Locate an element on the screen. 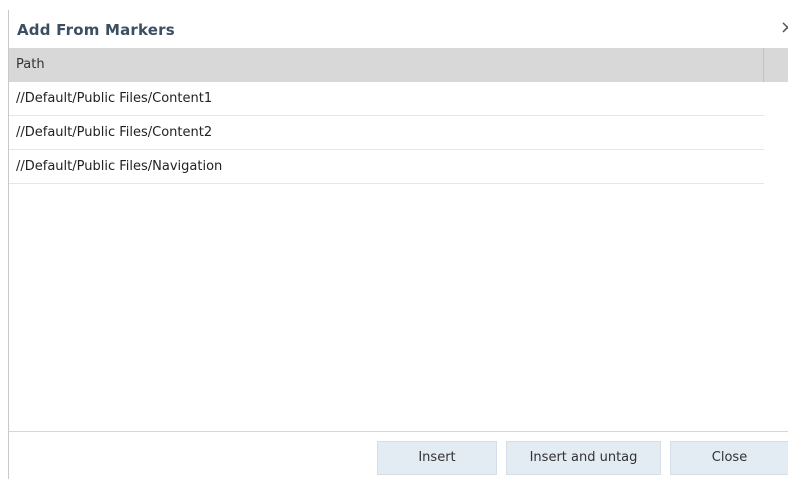 The width and height of the screenshot is (788, 479). dialog-title: Add From Markers is located at coordinates (96, 30).